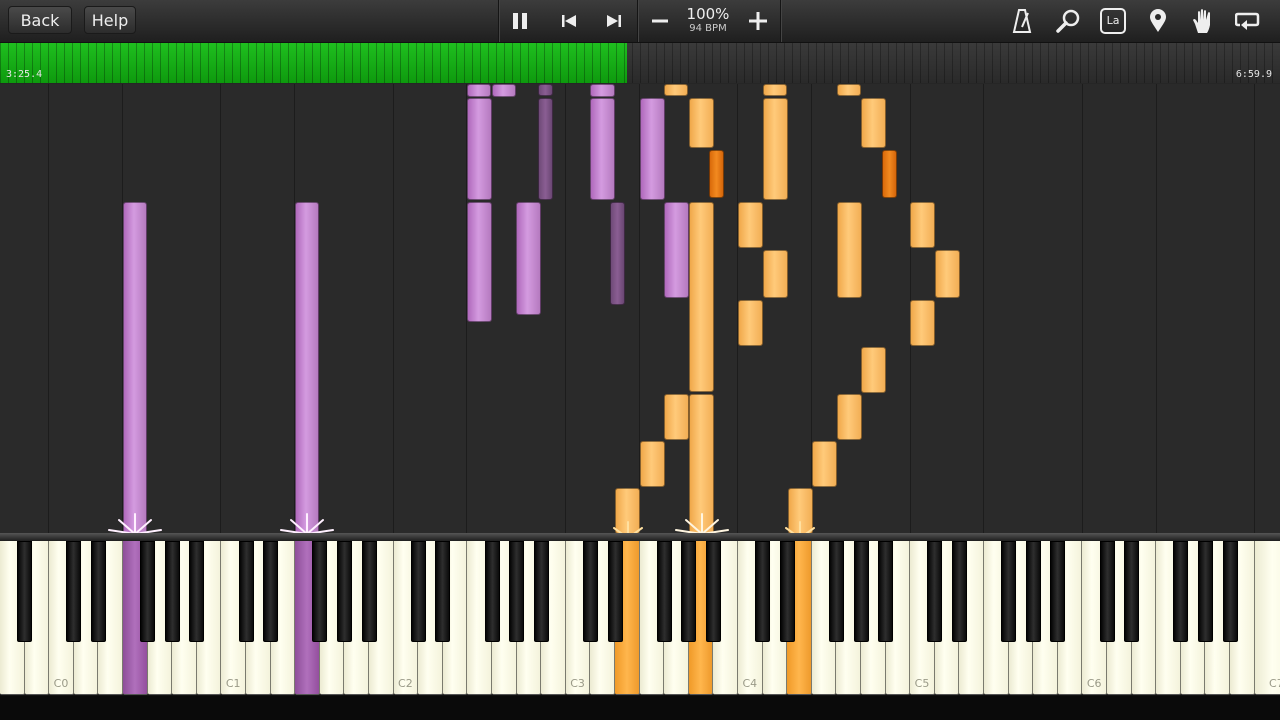 Image resolution: width=1280 pixels, height=720 pixels. What do you see at coordinates (640, 63) in the screenshot?
I see `progress-bar: 3:25.4 6:59.9` at bounding box center [640, 63].